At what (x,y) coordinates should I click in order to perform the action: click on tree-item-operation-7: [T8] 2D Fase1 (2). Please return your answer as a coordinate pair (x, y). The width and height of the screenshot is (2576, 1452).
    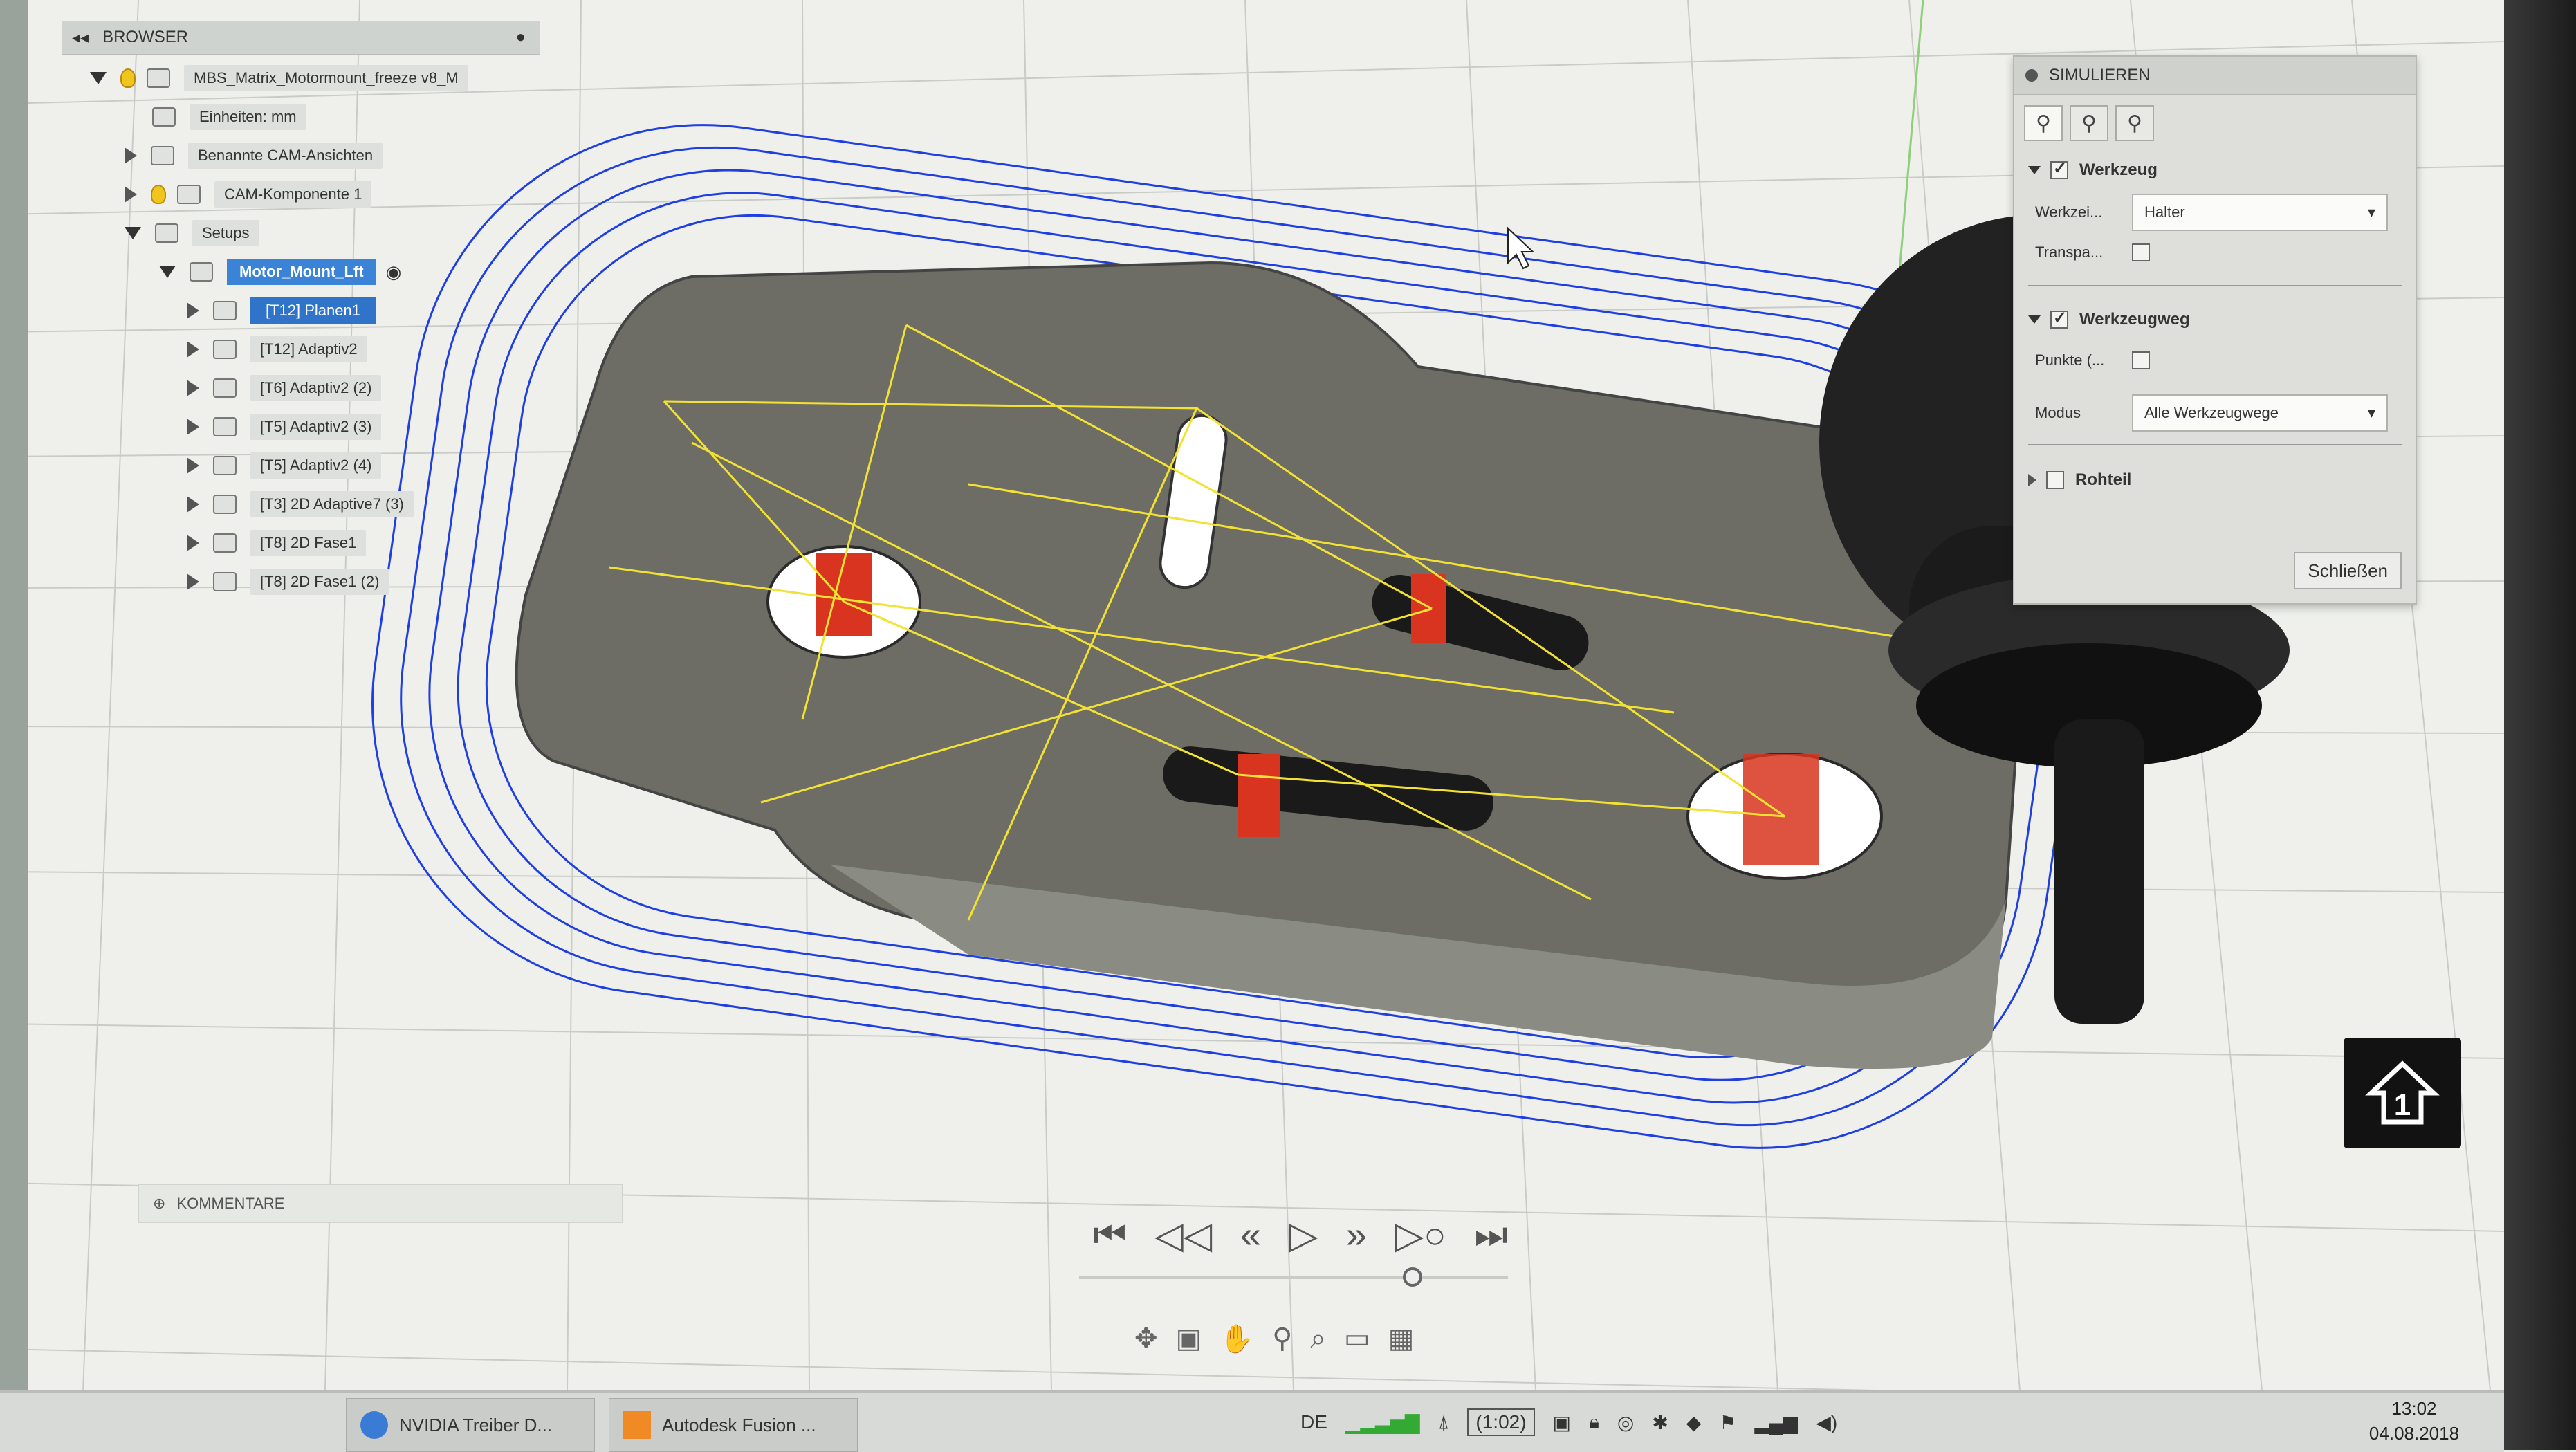
    Looking at the image, I should click on (288, 582).